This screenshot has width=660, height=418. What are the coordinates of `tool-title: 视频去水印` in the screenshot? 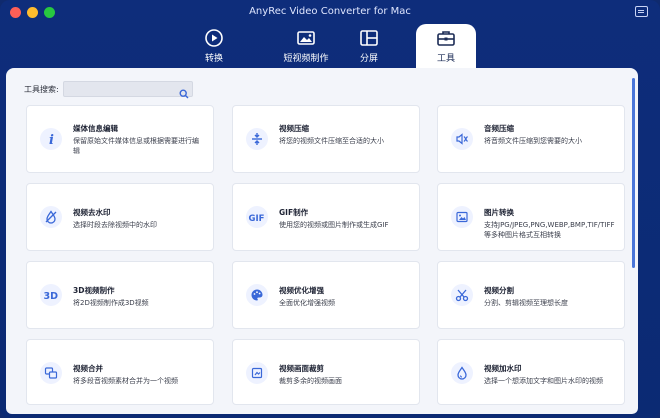 It's located at (92, 212).